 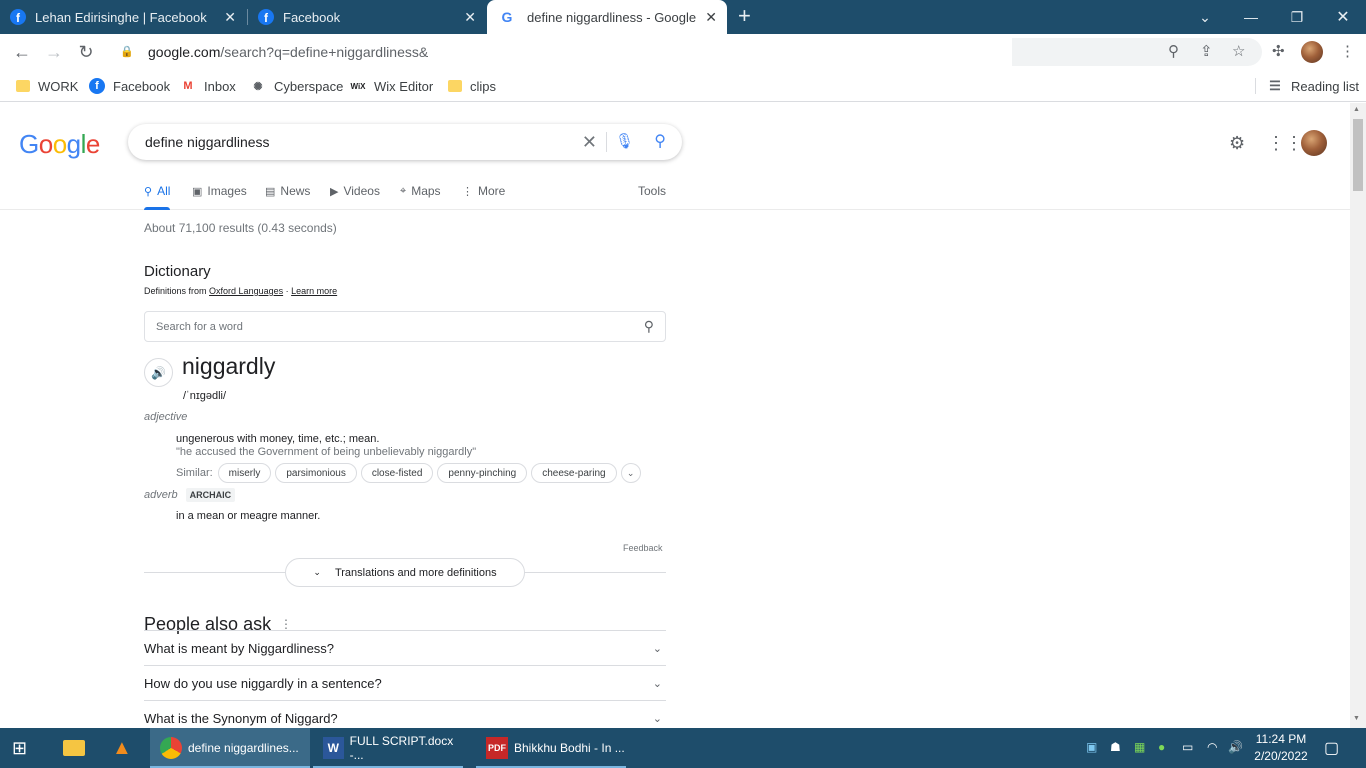 What do you see at coordinates (19, 748) in the screenshot?
I see `windows-start-icon: ⊞` at bounding box center [19, 748].